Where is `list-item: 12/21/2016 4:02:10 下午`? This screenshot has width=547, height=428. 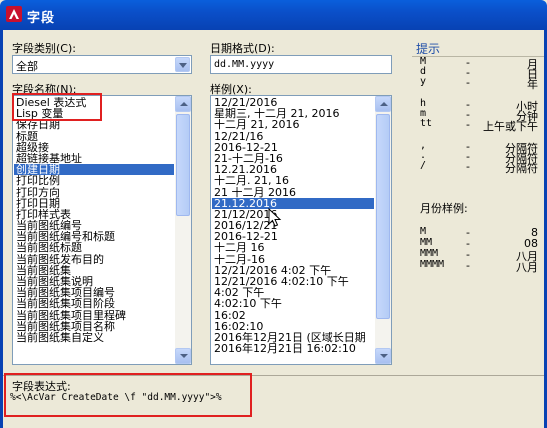 list-item: 12/21/2016 4:02:10 下午 is located at coordinates (293, 281).